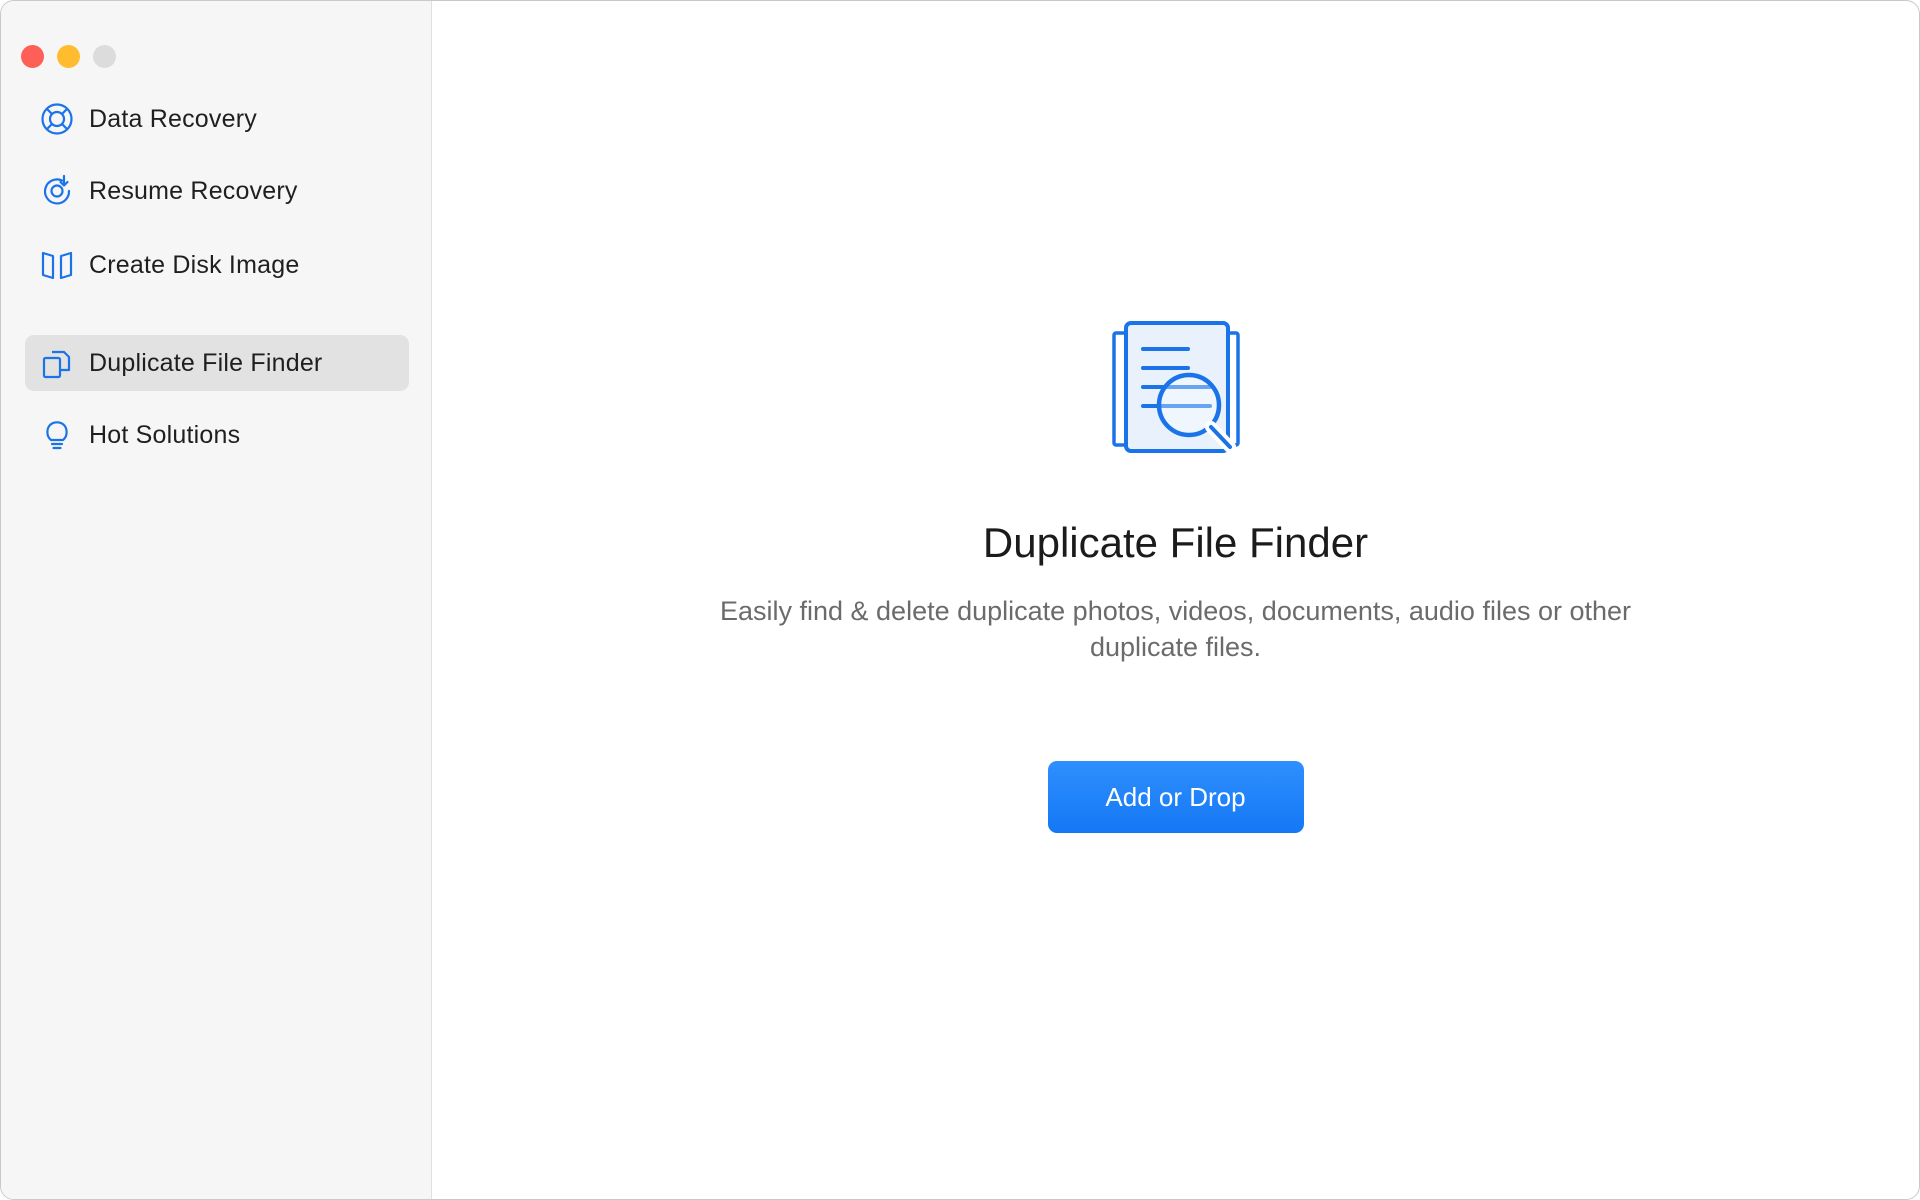 This screenshot has width=1920, height=1200. Describe the element at coordinates (206, 362) in the screenshot. I see `sidebar-item-label: Duplicate File Finder` at that location.